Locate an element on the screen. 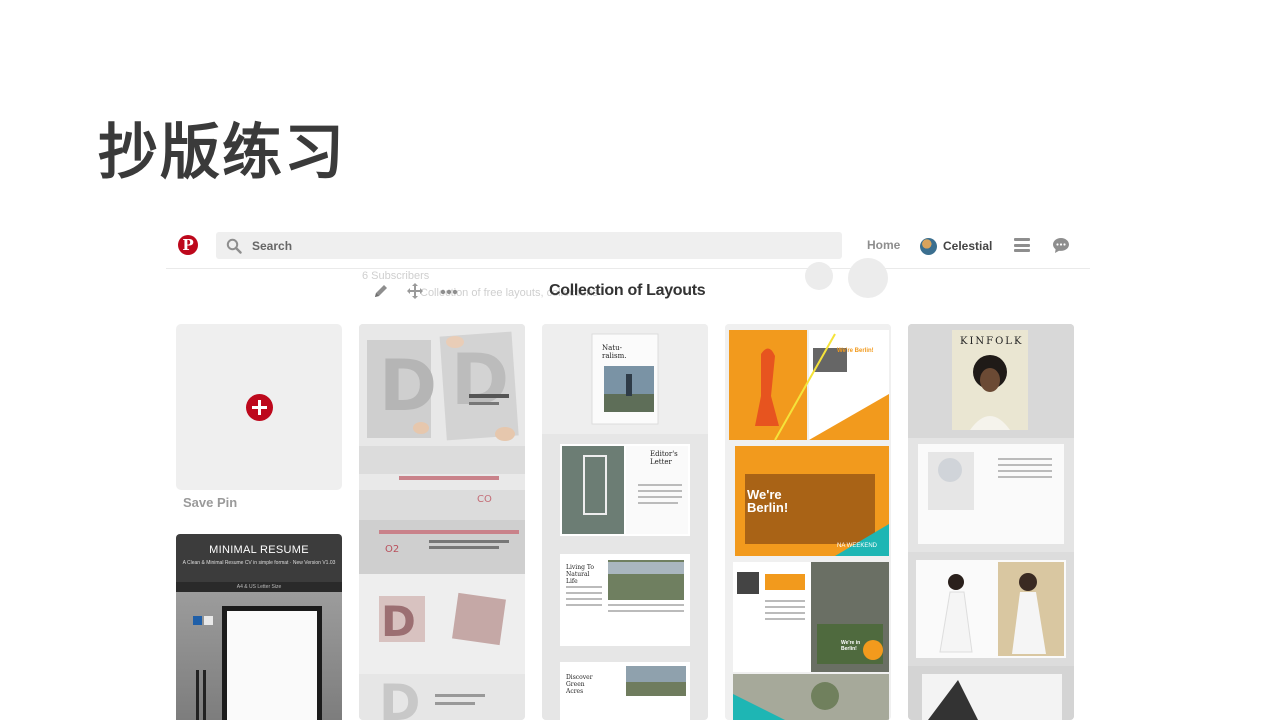  magazine-editor-title: Editor's Letter is located at coordinates (664, 458).